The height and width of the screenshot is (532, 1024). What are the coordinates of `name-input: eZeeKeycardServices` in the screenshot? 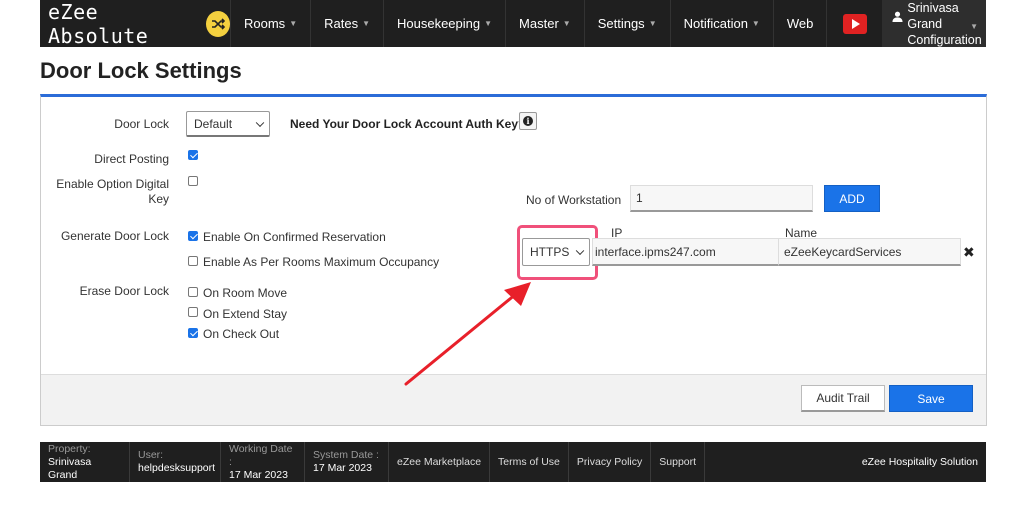 It's located at (869, 252).